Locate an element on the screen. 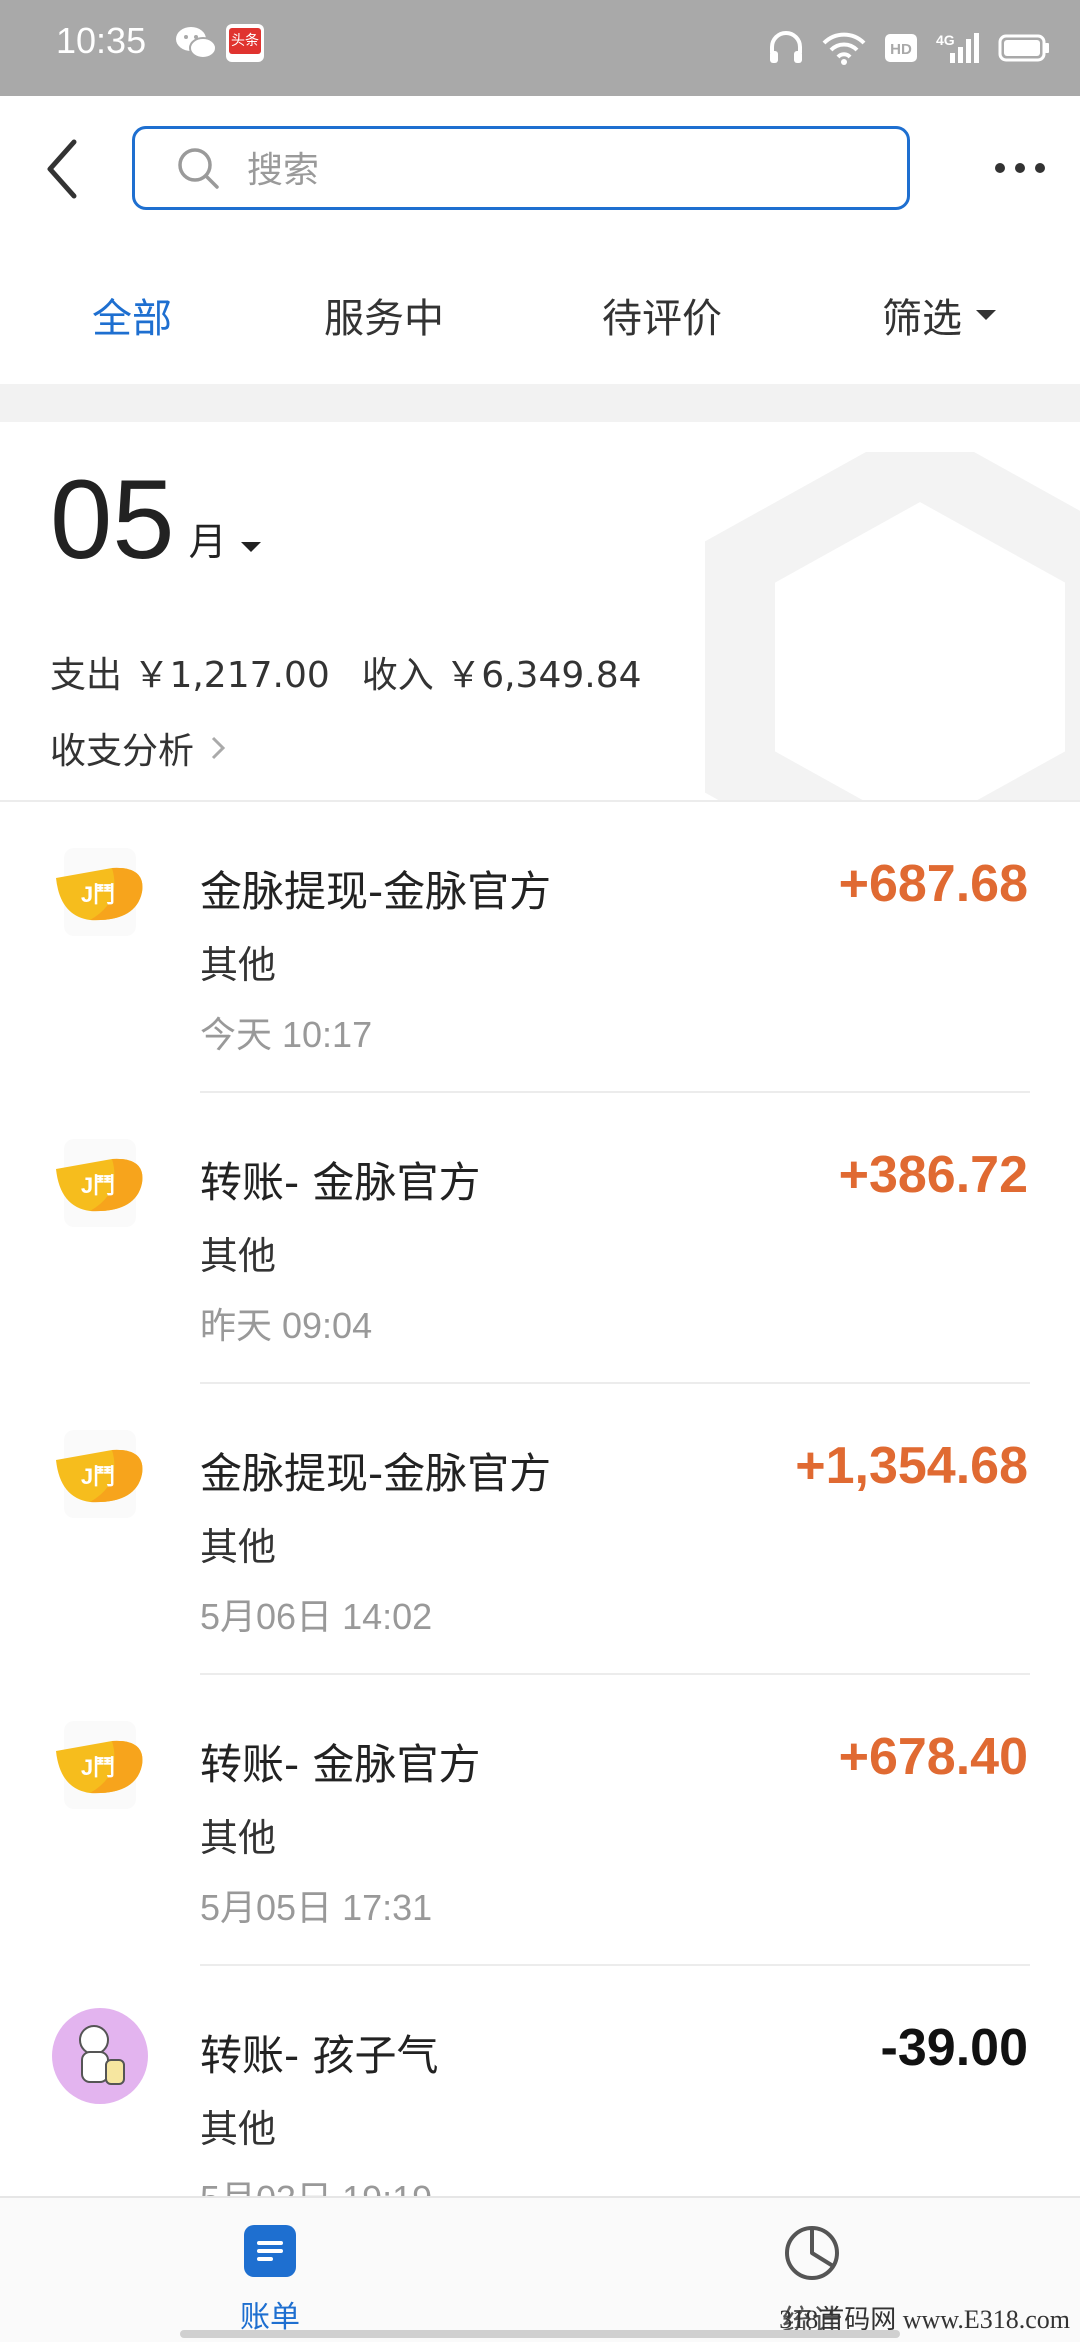 The height and width of the screenshot is (2342, 1080). toutiao-icon: 头条 is located at coordinates (245, 43).